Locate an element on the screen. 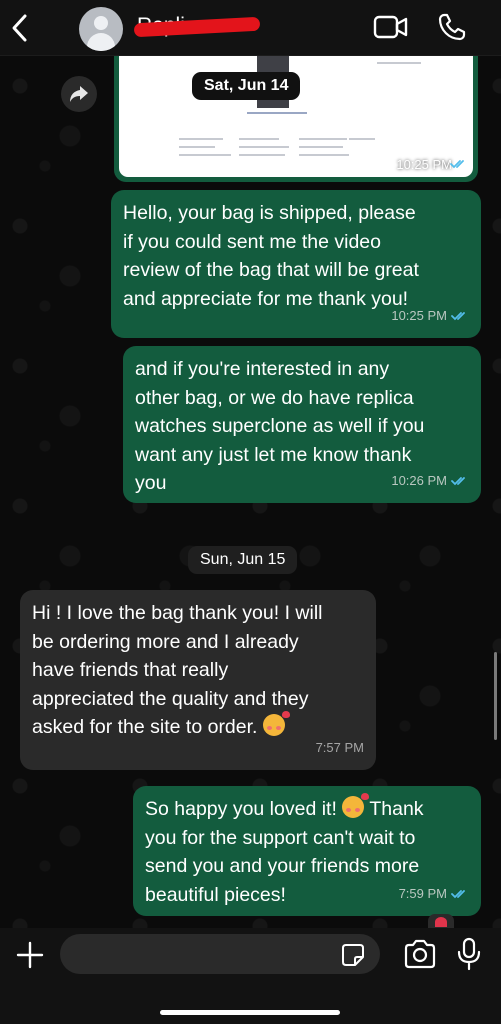 The height and width of the screenshot is (1024, 501). contact-avatar is located at coordinates (101, 29).